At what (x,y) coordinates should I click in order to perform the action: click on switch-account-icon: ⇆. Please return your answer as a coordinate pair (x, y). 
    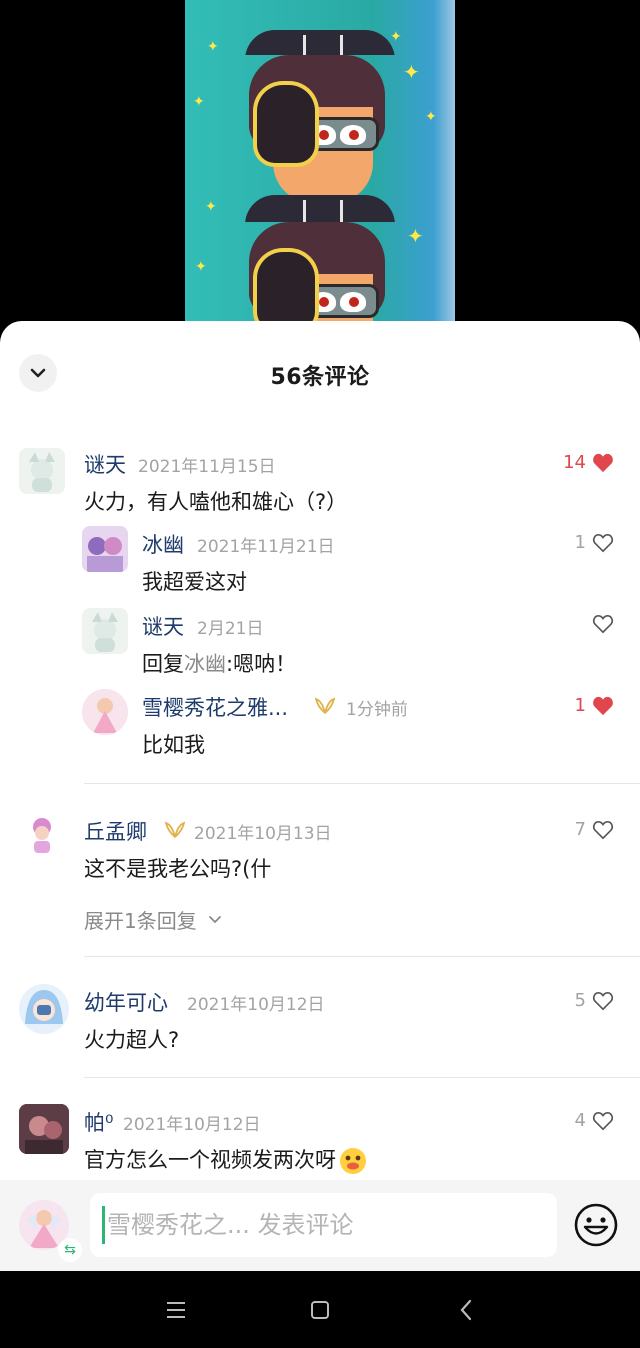
    Looking at the image, I should click on (70, 1250).